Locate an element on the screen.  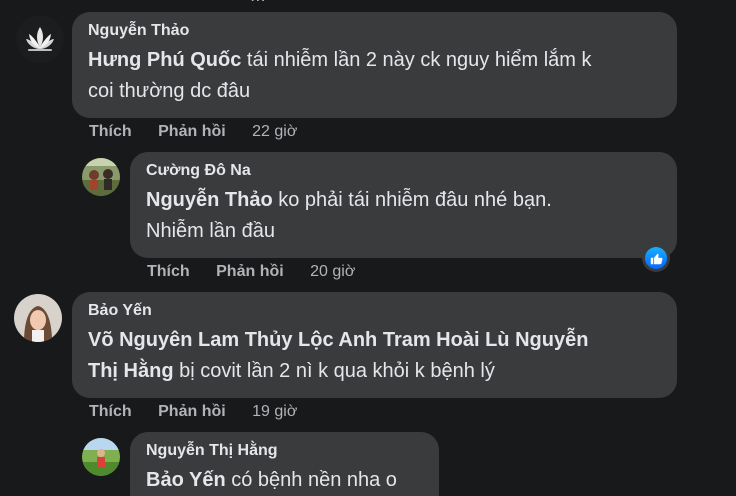
comment-text-line1: tái nhiễm lần 2 này ck nguy hiểm lắm k is located at coordinates (416, 60).